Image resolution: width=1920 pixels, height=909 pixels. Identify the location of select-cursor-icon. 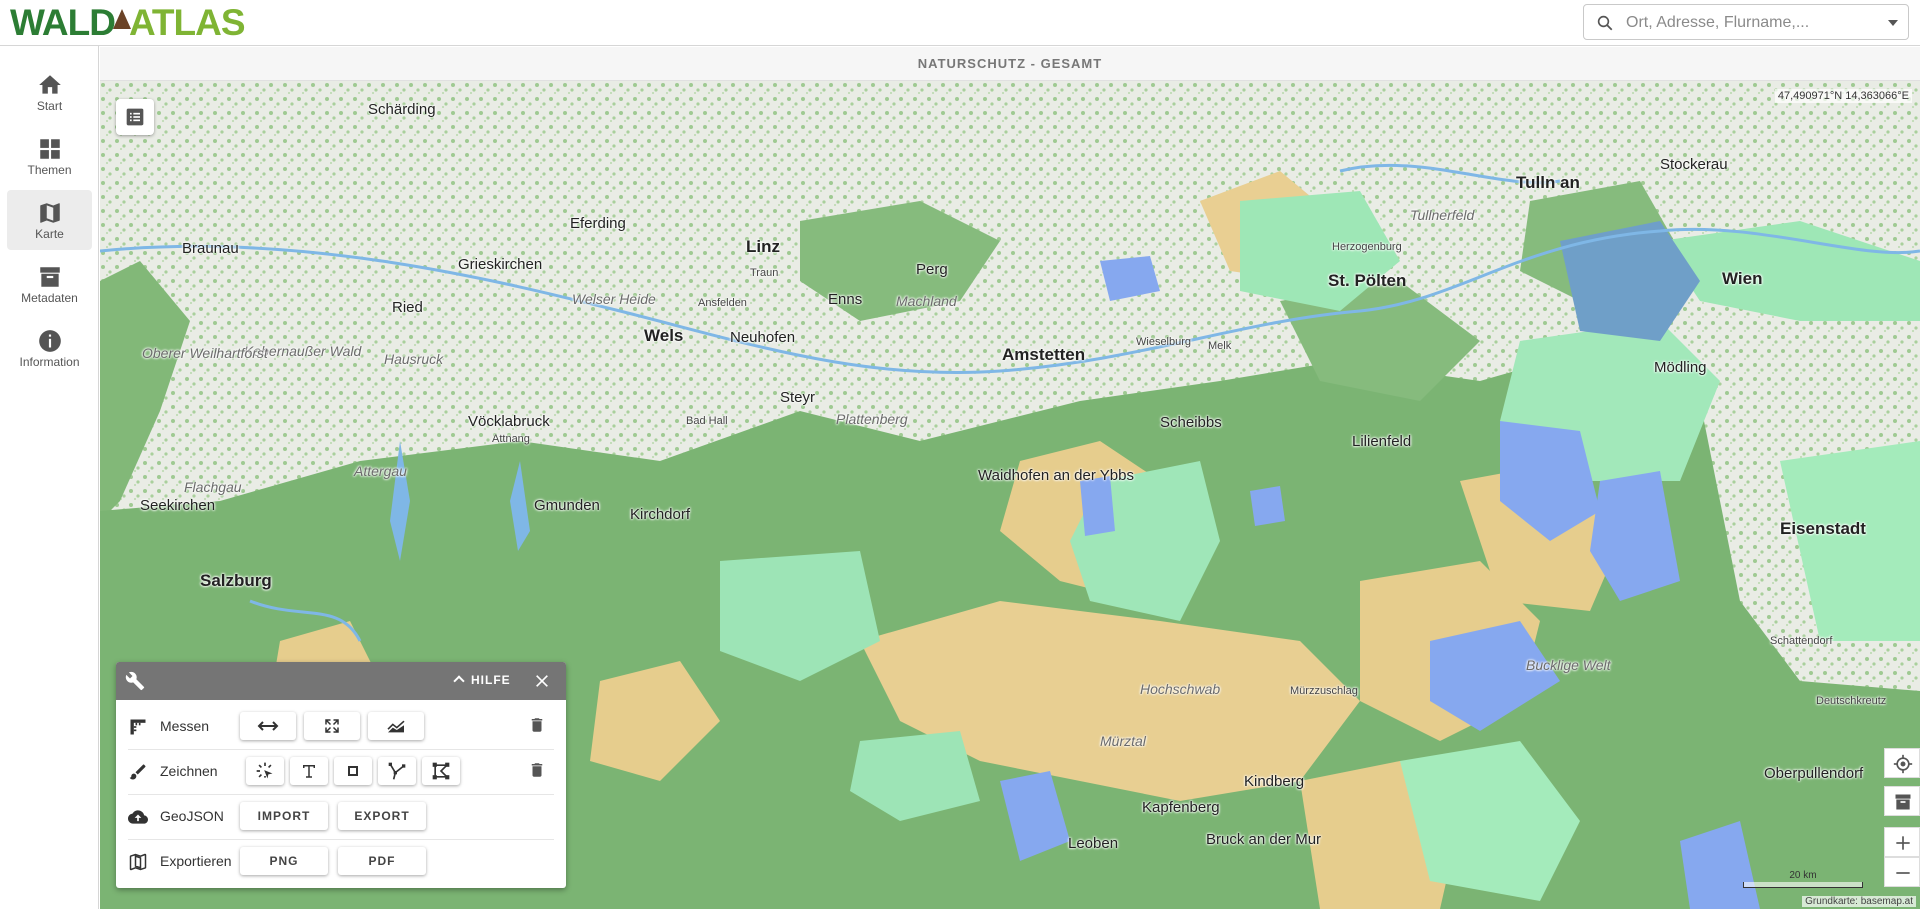
(264, 770).